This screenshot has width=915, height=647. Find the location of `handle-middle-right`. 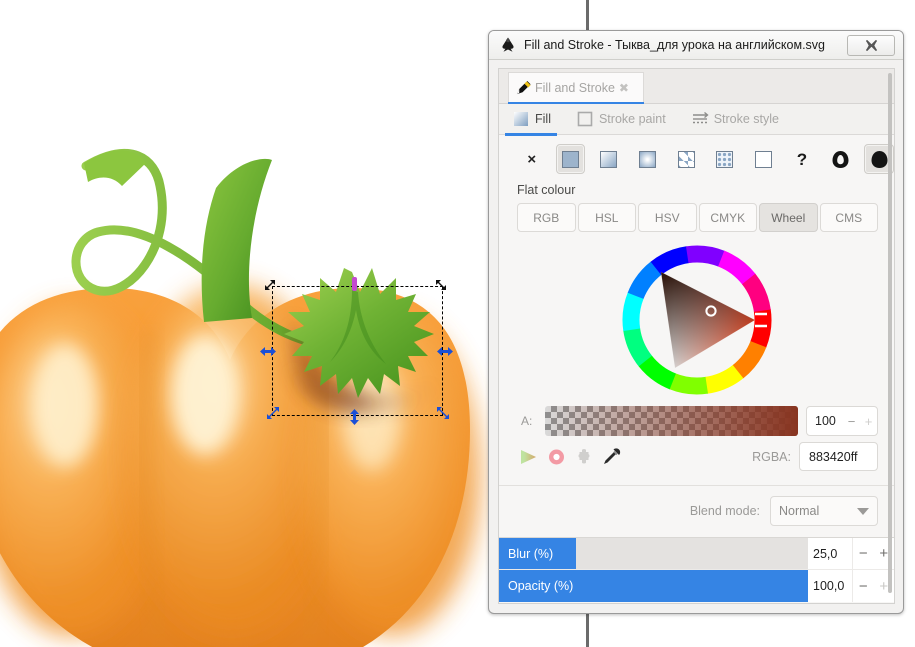

handle-middle-right is located at coordinates (444, 351).